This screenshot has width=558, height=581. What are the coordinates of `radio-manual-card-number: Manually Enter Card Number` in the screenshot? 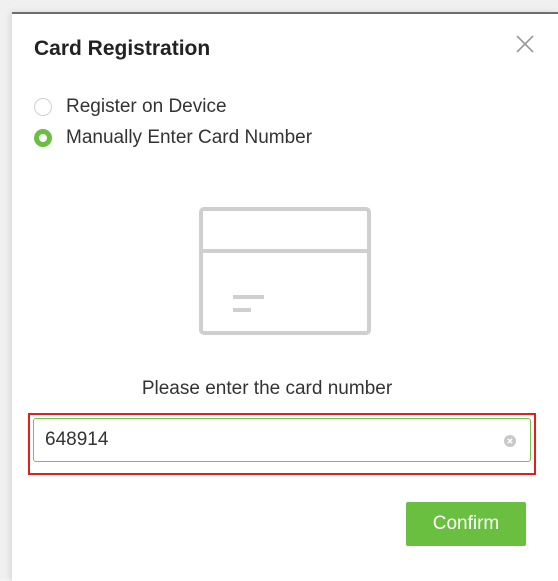 It's located at (173, 138).